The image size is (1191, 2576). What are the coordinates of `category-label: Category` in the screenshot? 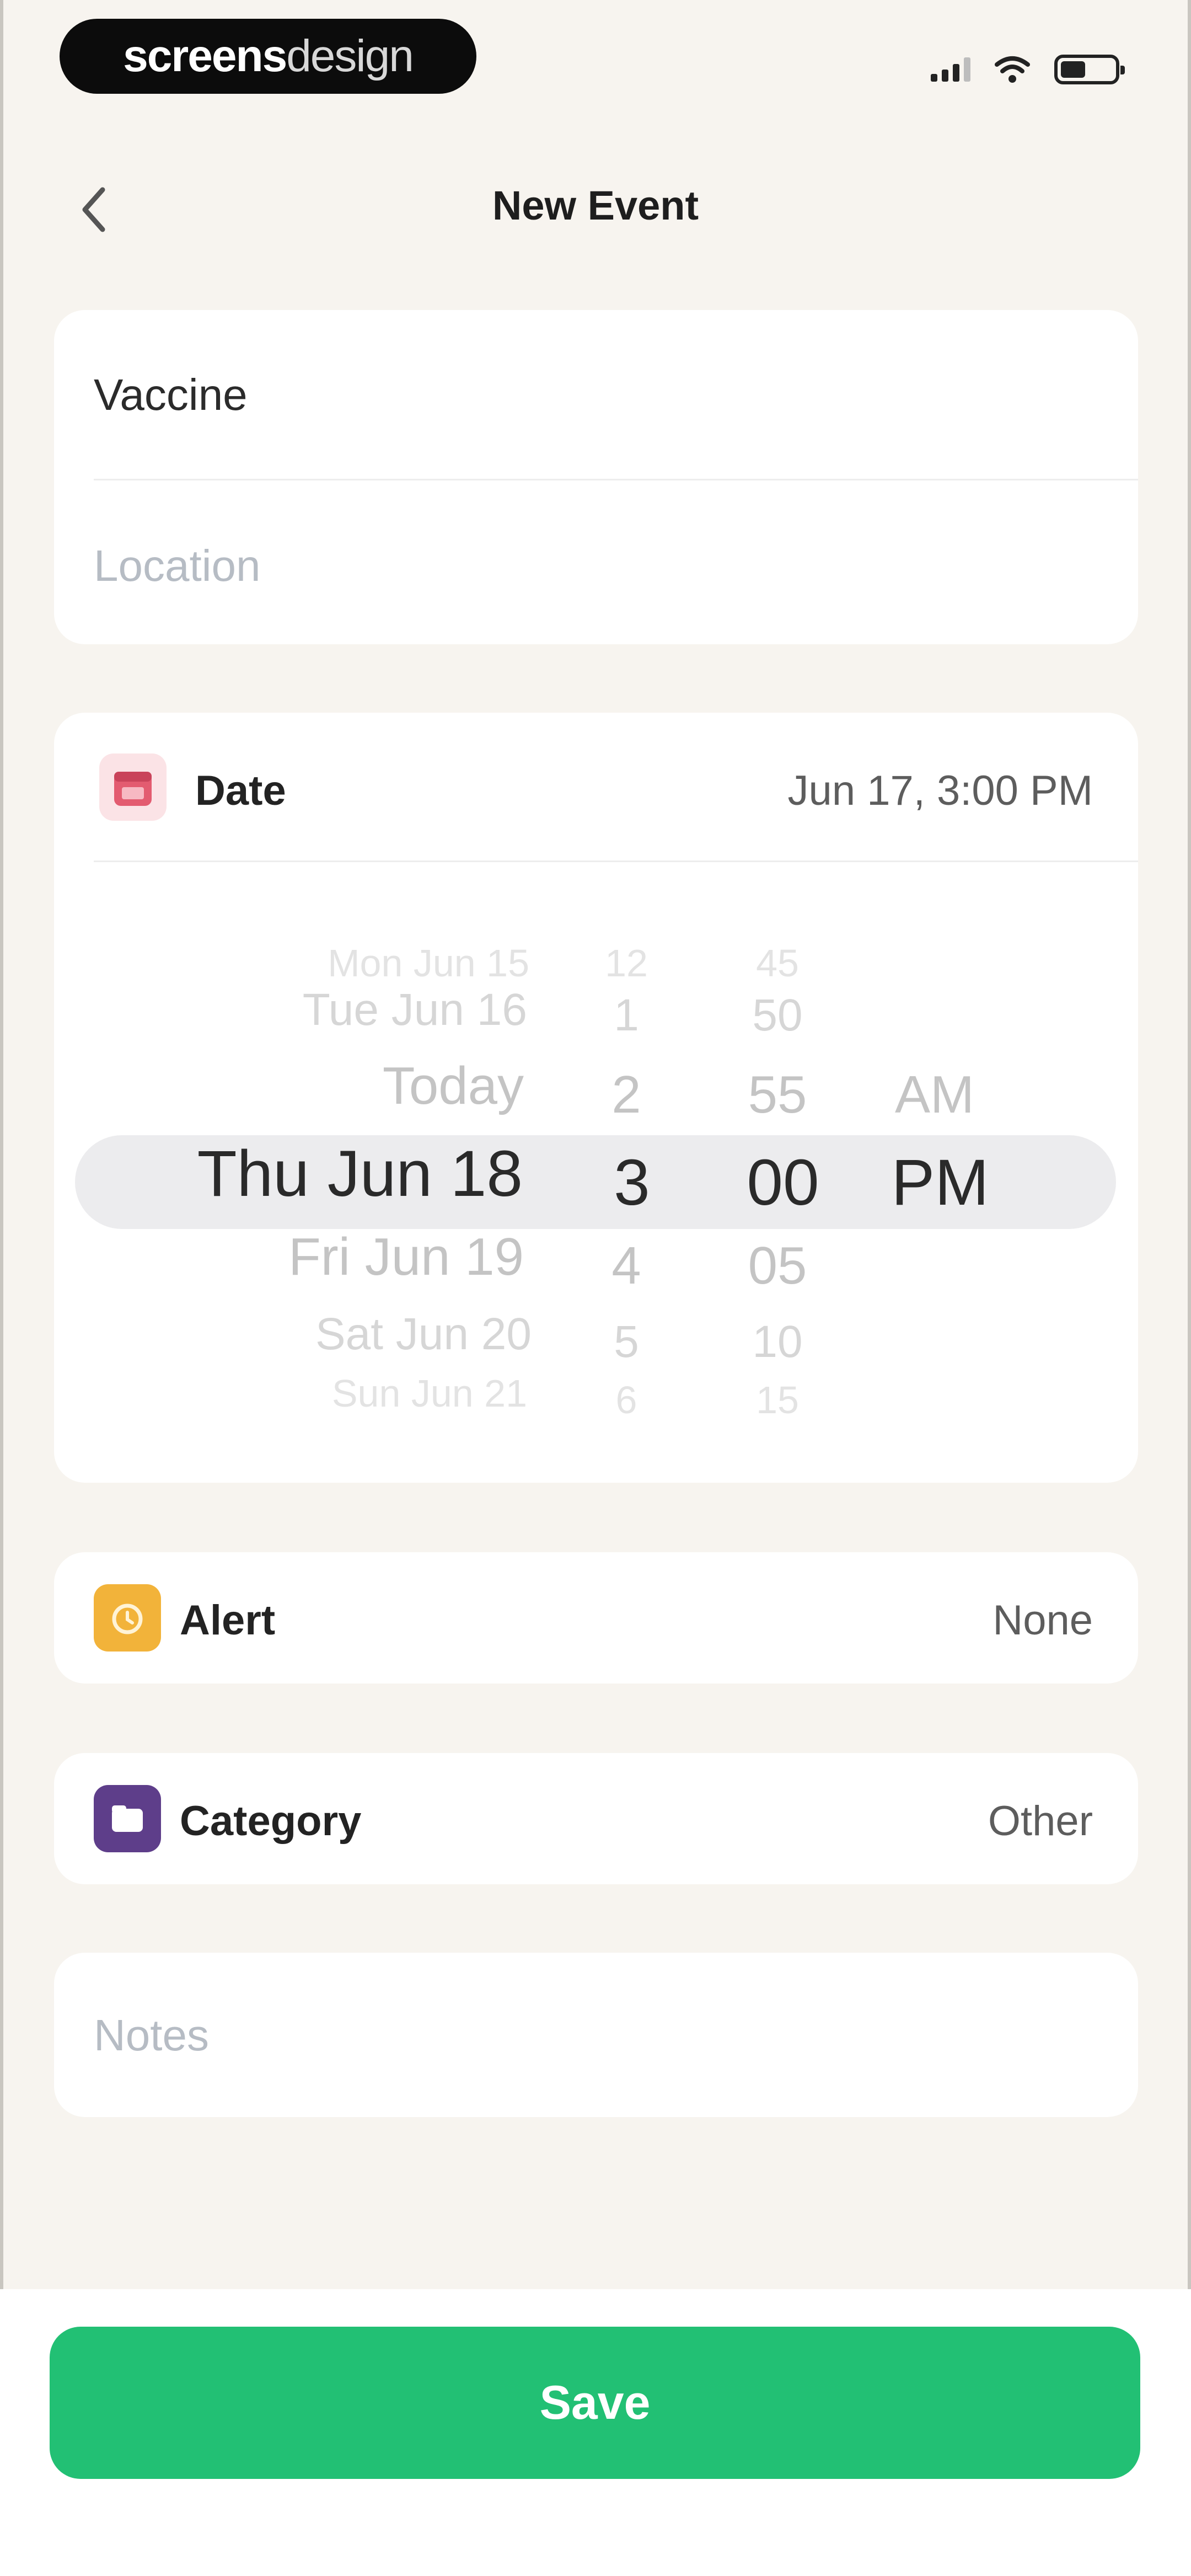 It's located at (271, 1821).